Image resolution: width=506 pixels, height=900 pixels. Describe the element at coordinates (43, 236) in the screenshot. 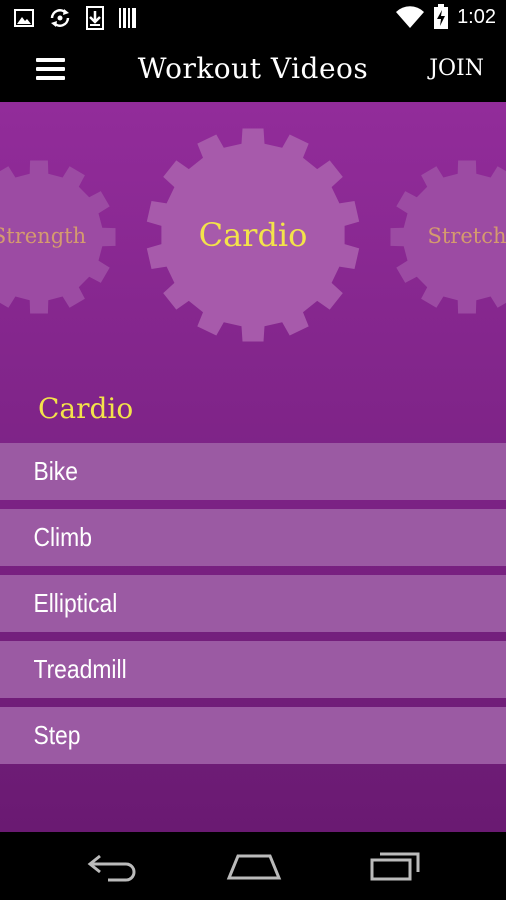

I see `category-label: Strength` at that location.